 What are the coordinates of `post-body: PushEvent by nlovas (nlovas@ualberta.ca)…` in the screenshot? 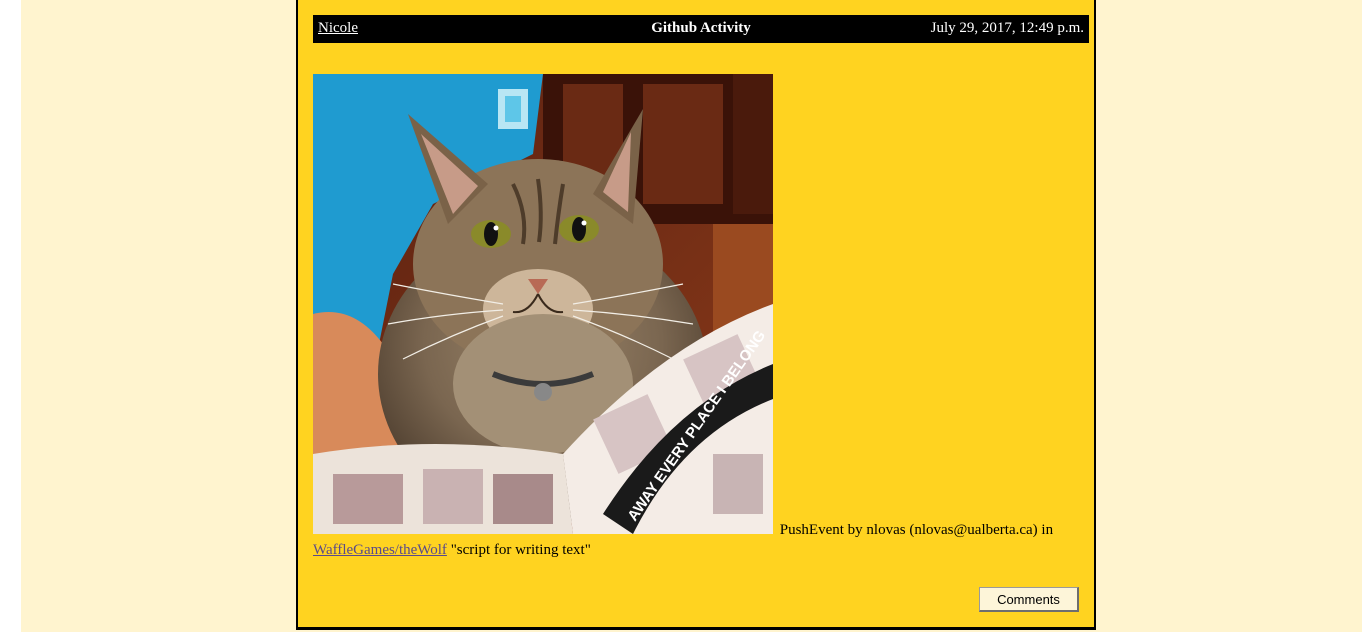 It's located at (703, 540).